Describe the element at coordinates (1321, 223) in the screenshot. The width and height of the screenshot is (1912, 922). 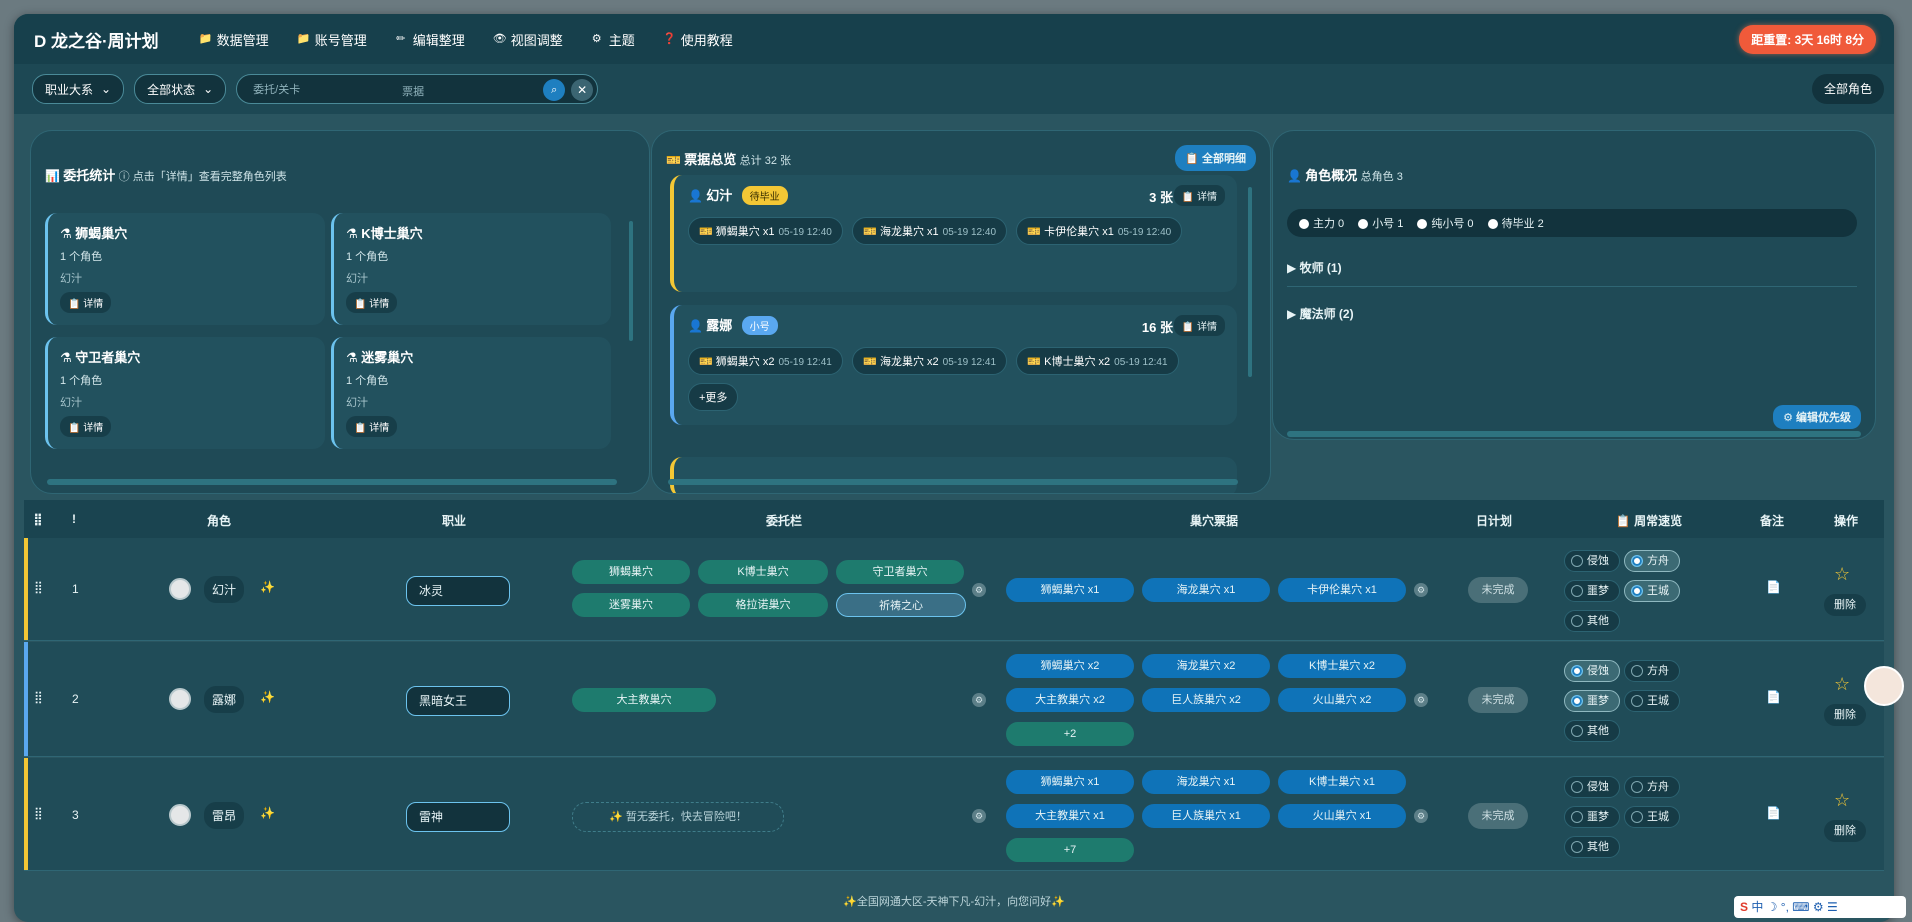
I see `legend-item: 主力 0` at that location.